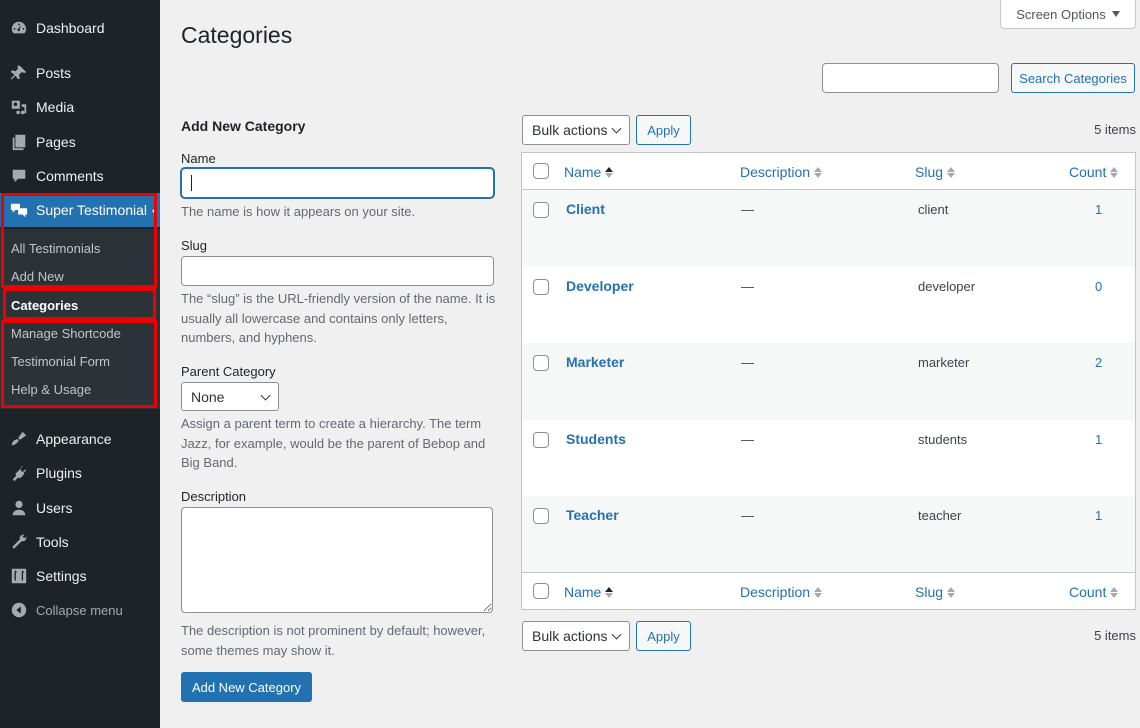 This screenshot has height=728, width=1140. What do you see at coordinates (80, 176) in the screenshot?
I see `sidebar-item-comments: Comments` at bounding box center [80, 176].